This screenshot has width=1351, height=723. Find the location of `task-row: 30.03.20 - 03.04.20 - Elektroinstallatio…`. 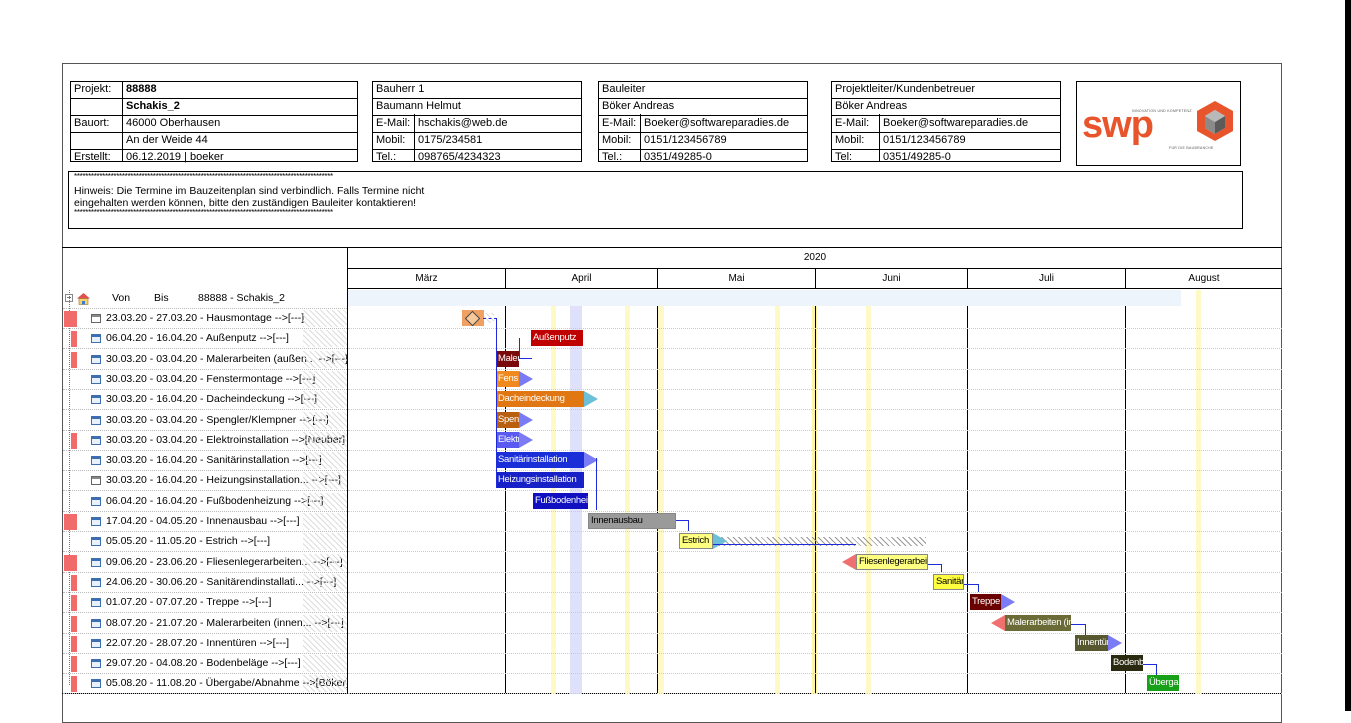

task-row: 30.03.20 - 03.04.20 - Elektroinstallatio… is located at coordinates (205, 441).